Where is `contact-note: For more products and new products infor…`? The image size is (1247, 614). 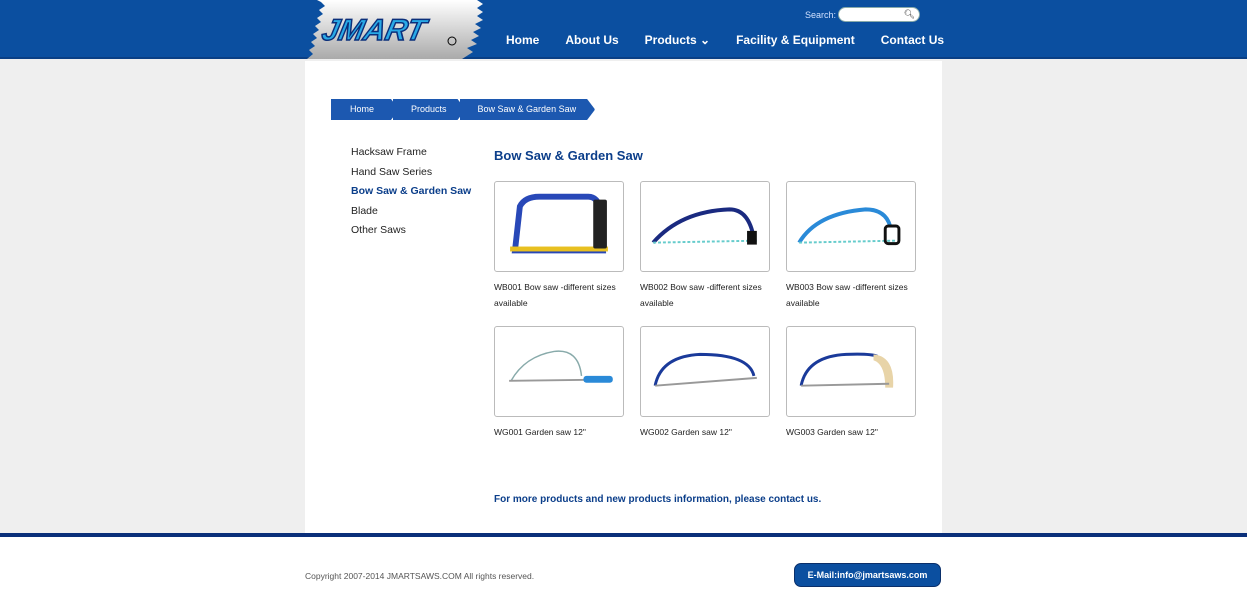
contact-note: For more products and new products infor… is located at coordinates (658, 499).